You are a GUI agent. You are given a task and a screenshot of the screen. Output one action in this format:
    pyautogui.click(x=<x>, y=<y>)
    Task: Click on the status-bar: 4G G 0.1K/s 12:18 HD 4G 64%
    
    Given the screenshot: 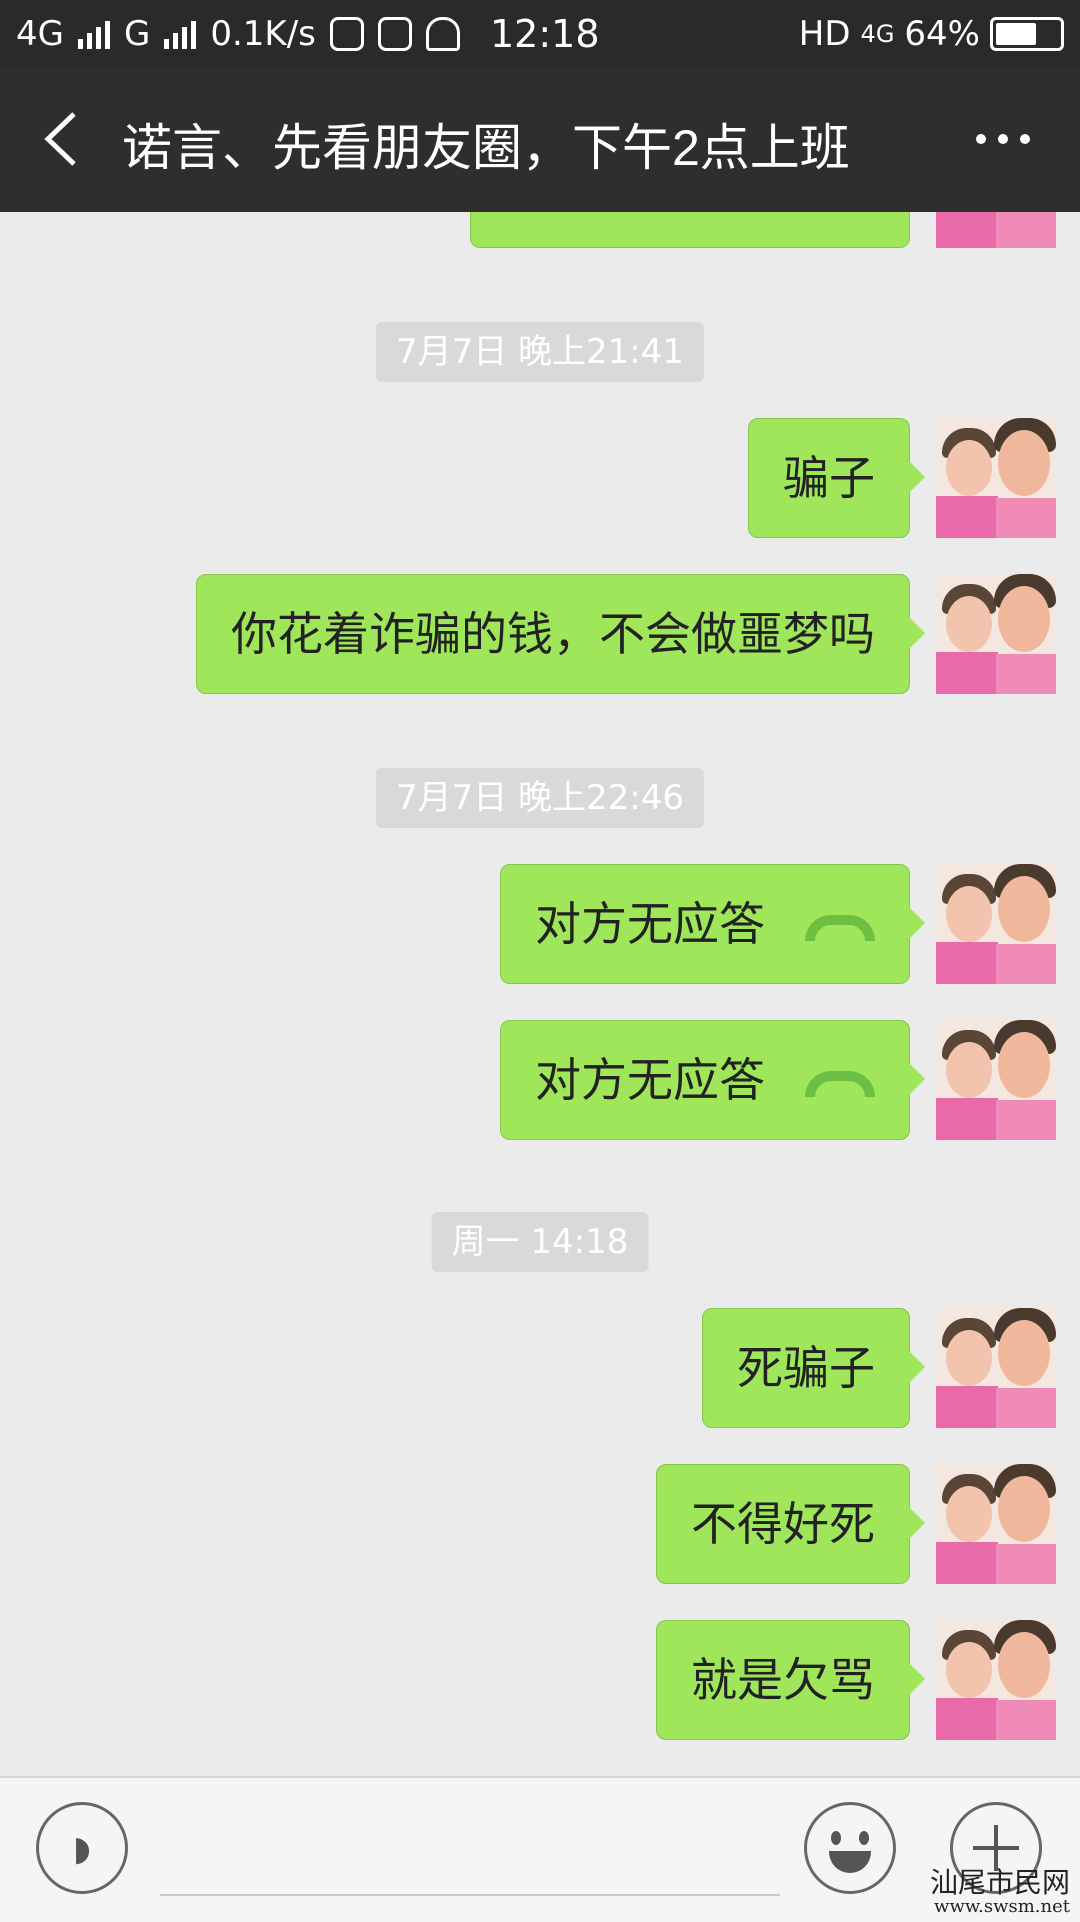 What is the action you would take?
    pyautogui.click(x=540, y=34)
    